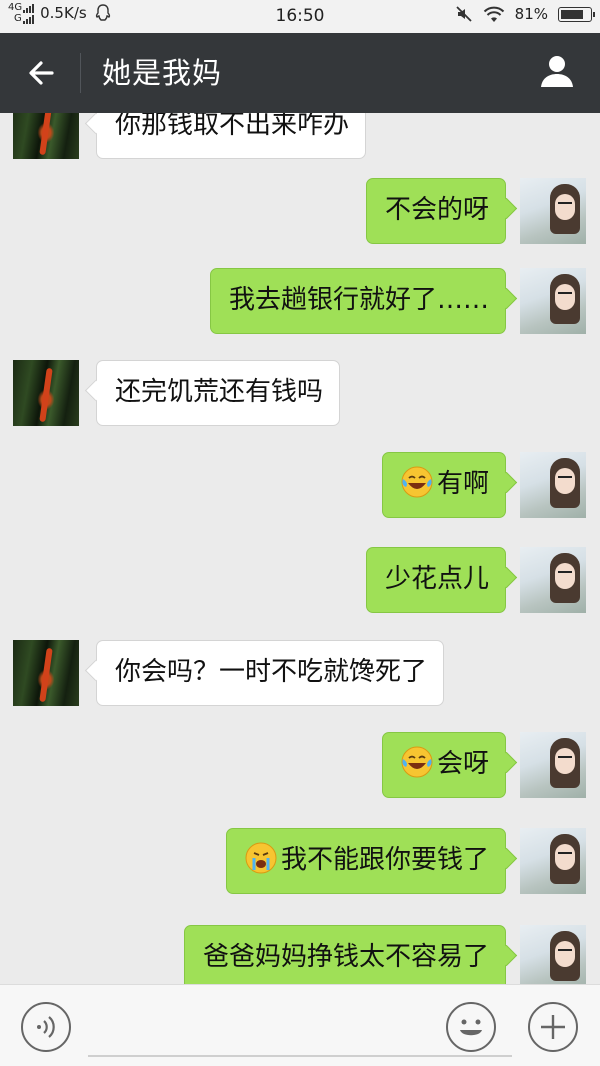 Image resolution: width=600 pixels, height=1066 pixels. I want to click on outgoing-message-bubble: 有啊, so click(444, 485).